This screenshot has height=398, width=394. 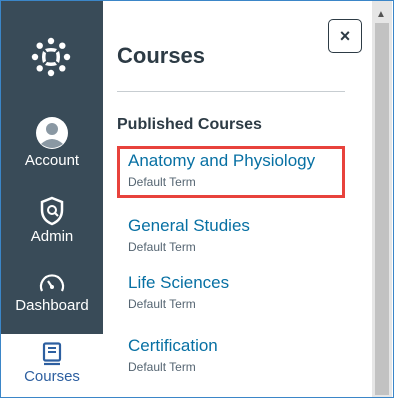 I want to click on course-item-general-studies: General Studies Default Term, so click(x=189, y=235).